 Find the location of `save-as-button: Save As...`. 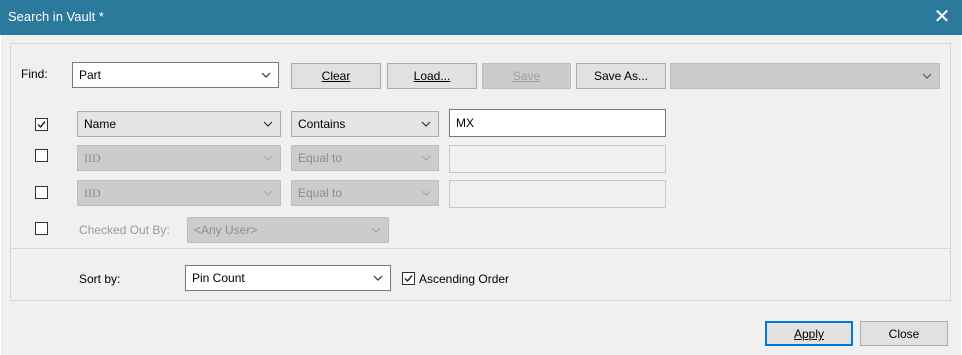

save-as-button: Save As... is located at coordinates (621, 76).